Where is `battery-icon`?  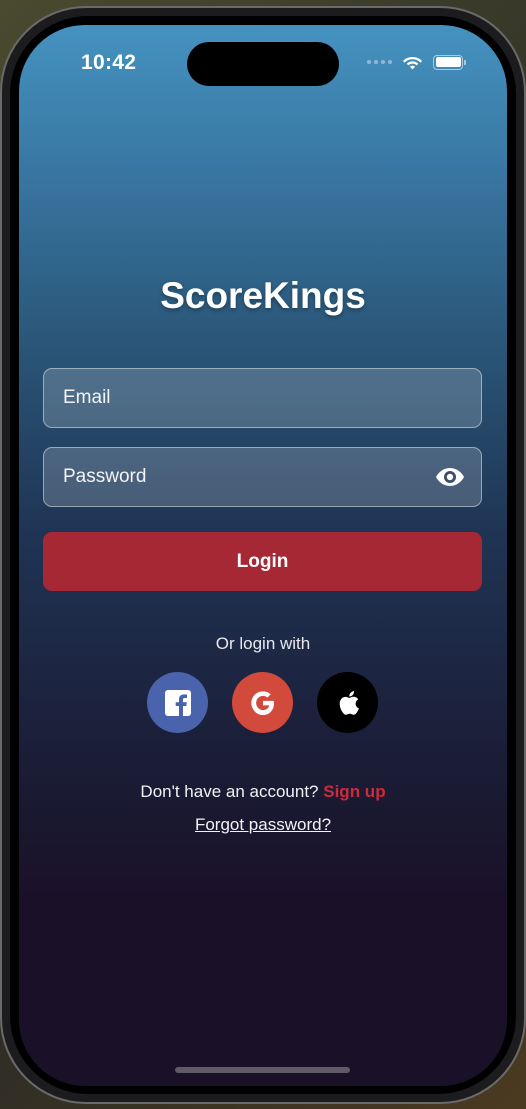
battery-icon is located at coordinates (449, 62).